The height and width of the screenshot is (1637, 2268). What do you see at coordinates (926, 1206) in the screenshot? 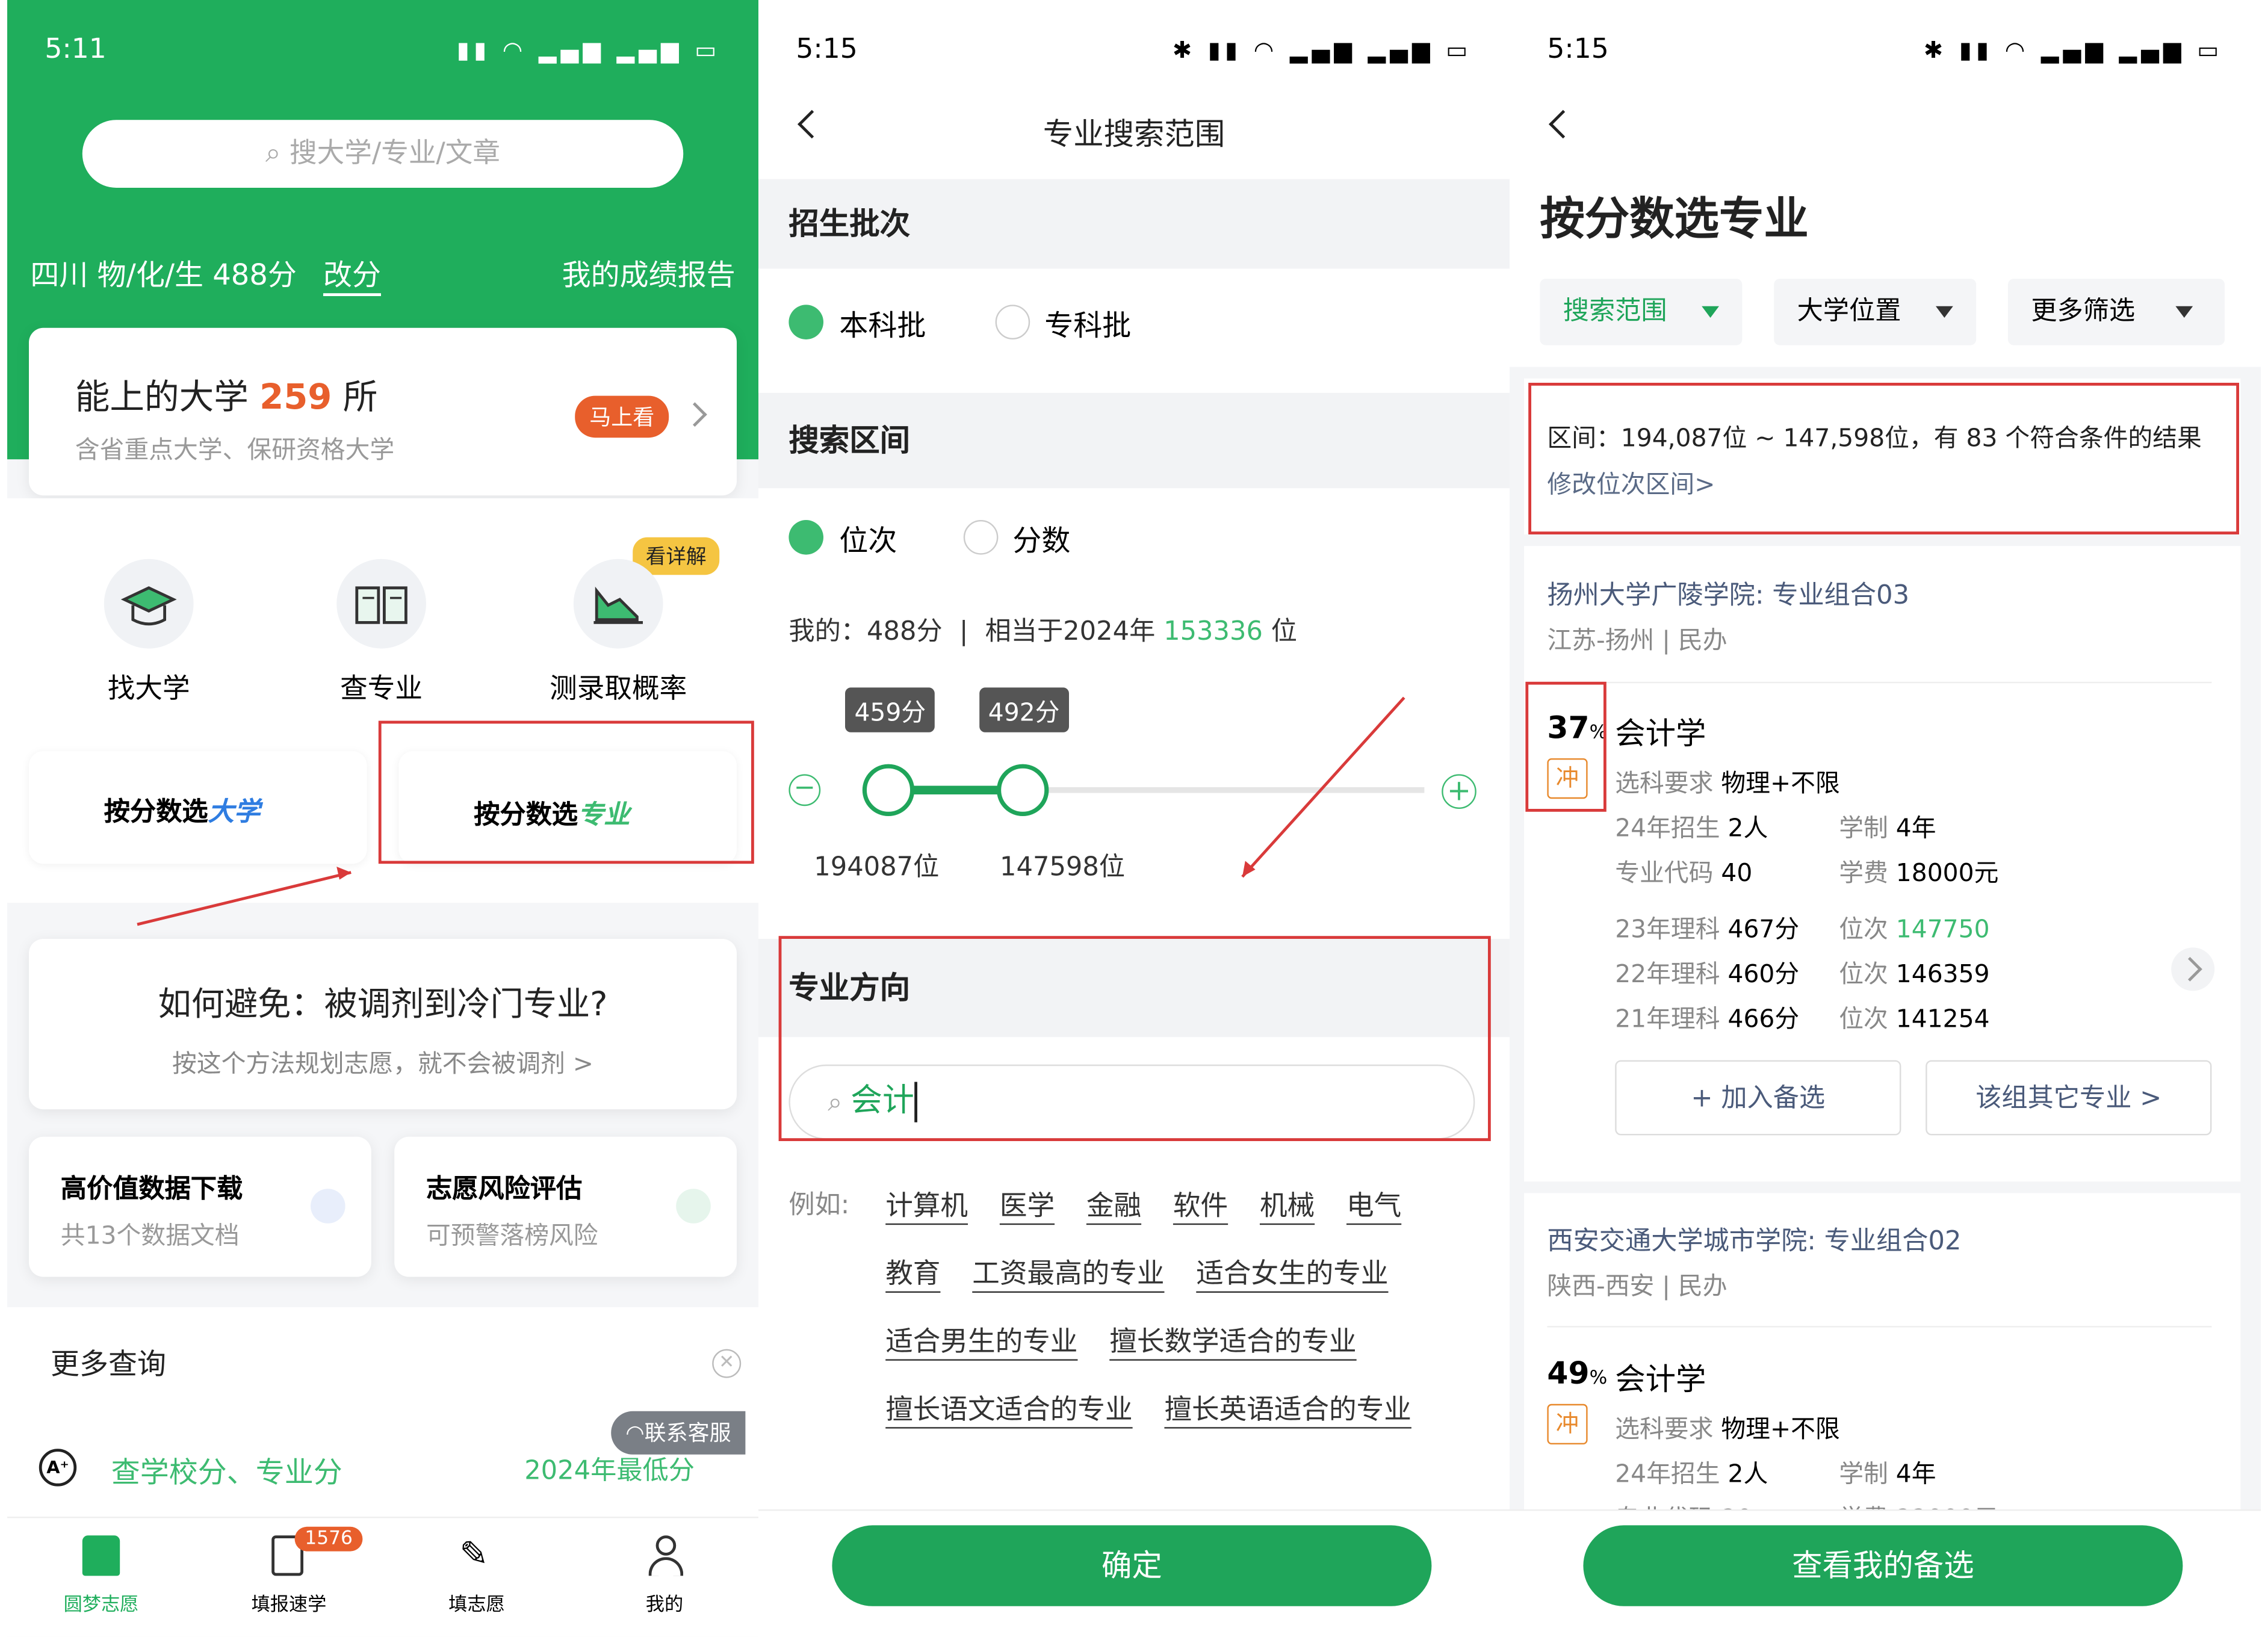
I see `example-tag: 计算机` at bounding box center [926, 1206].